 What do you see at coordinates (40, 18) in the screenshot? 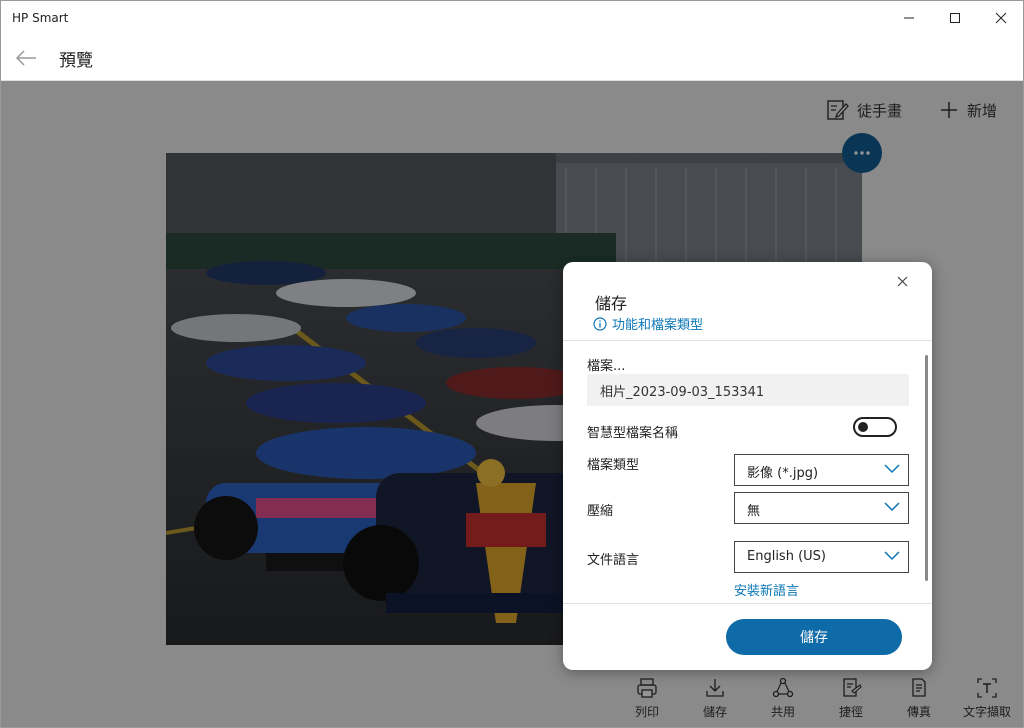
I see `app-title: HP Smart` at bounding box center [40, 18].